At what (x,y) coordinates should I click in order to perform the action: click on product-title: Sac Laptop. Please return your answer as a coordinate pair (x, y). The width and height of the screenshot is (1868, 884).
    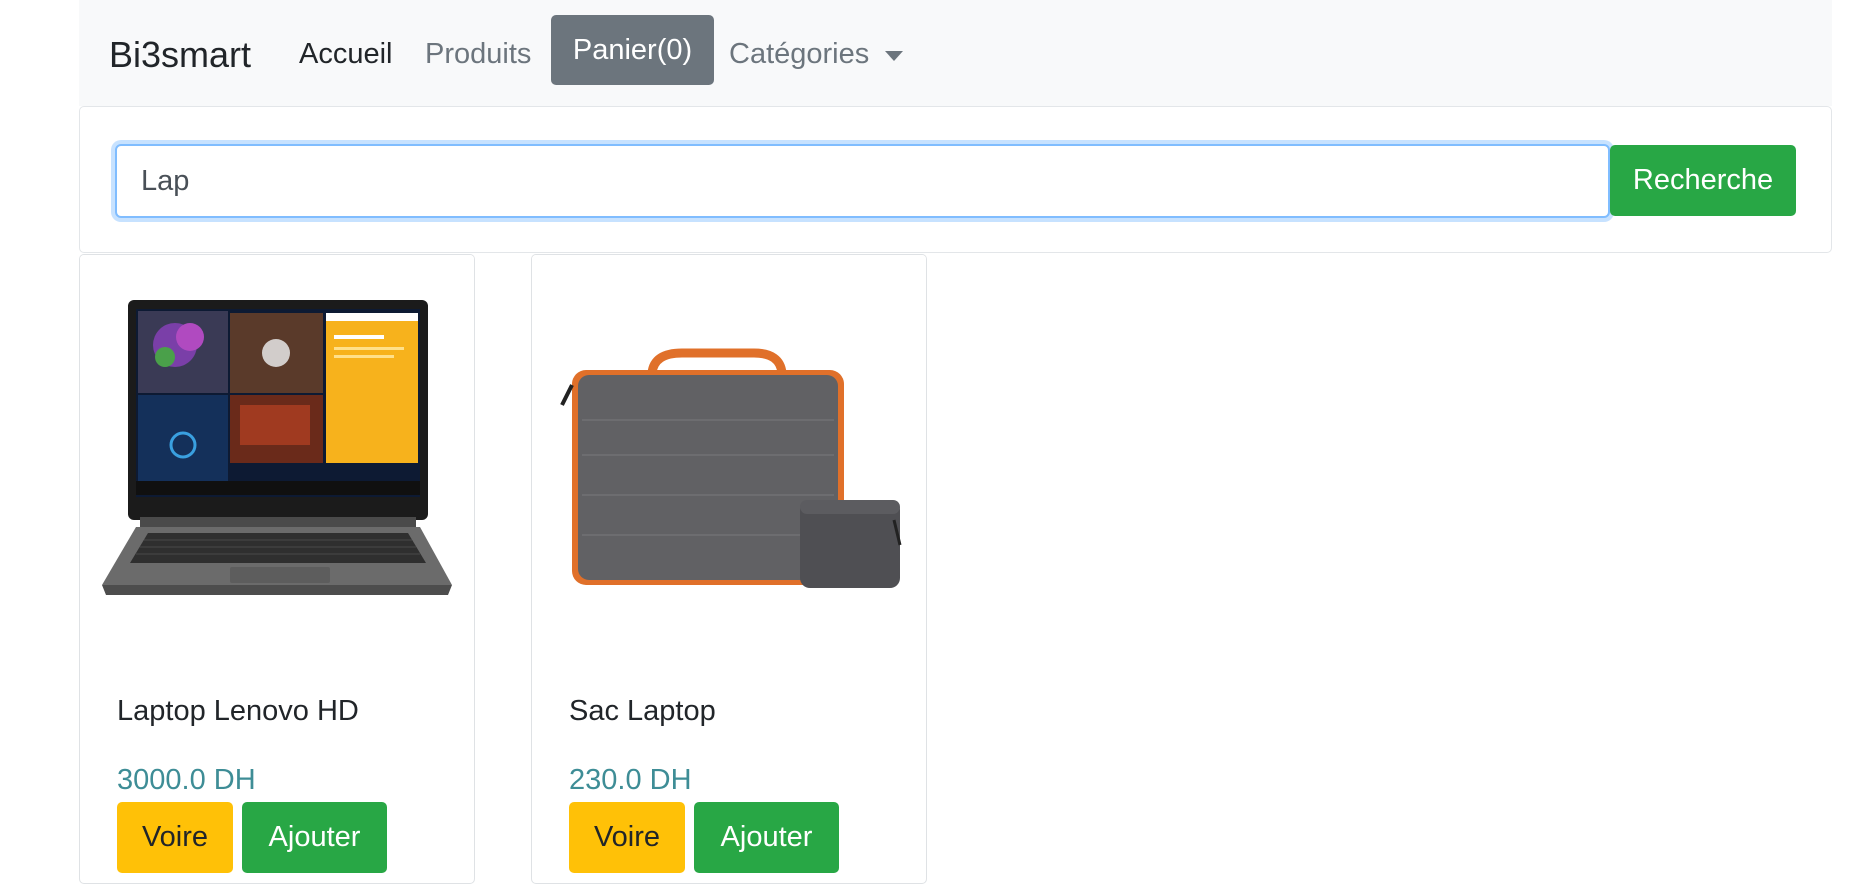
    Looking at the image, I should click on (642, 711).